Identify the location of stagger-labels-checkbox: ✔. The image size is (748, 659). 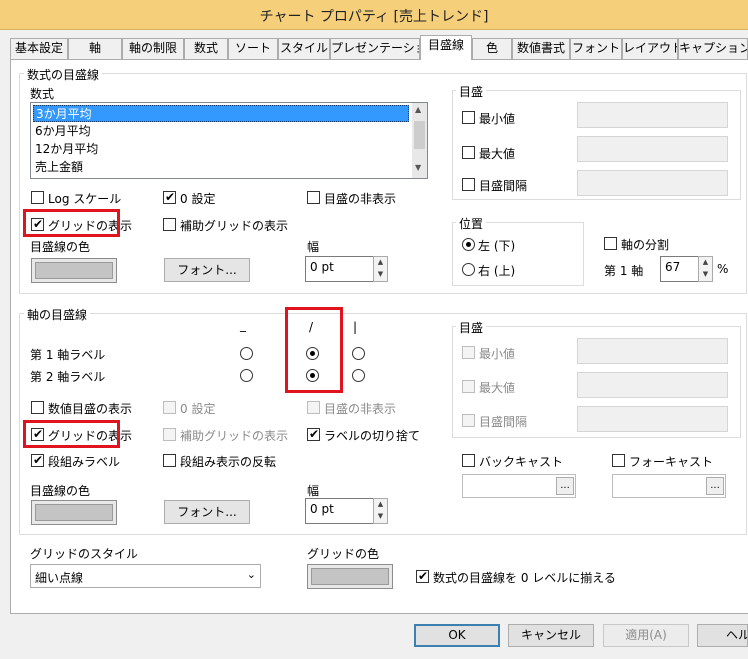
(37, 460).